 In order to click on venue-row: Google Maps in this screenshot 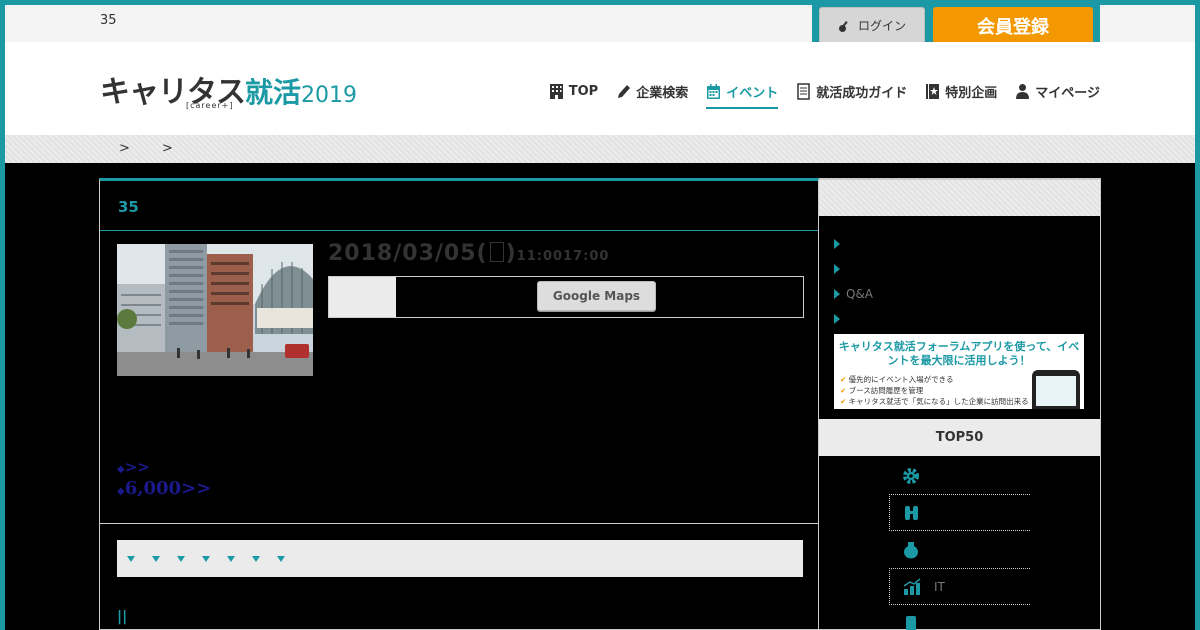, I will do `click(566, 297)`.